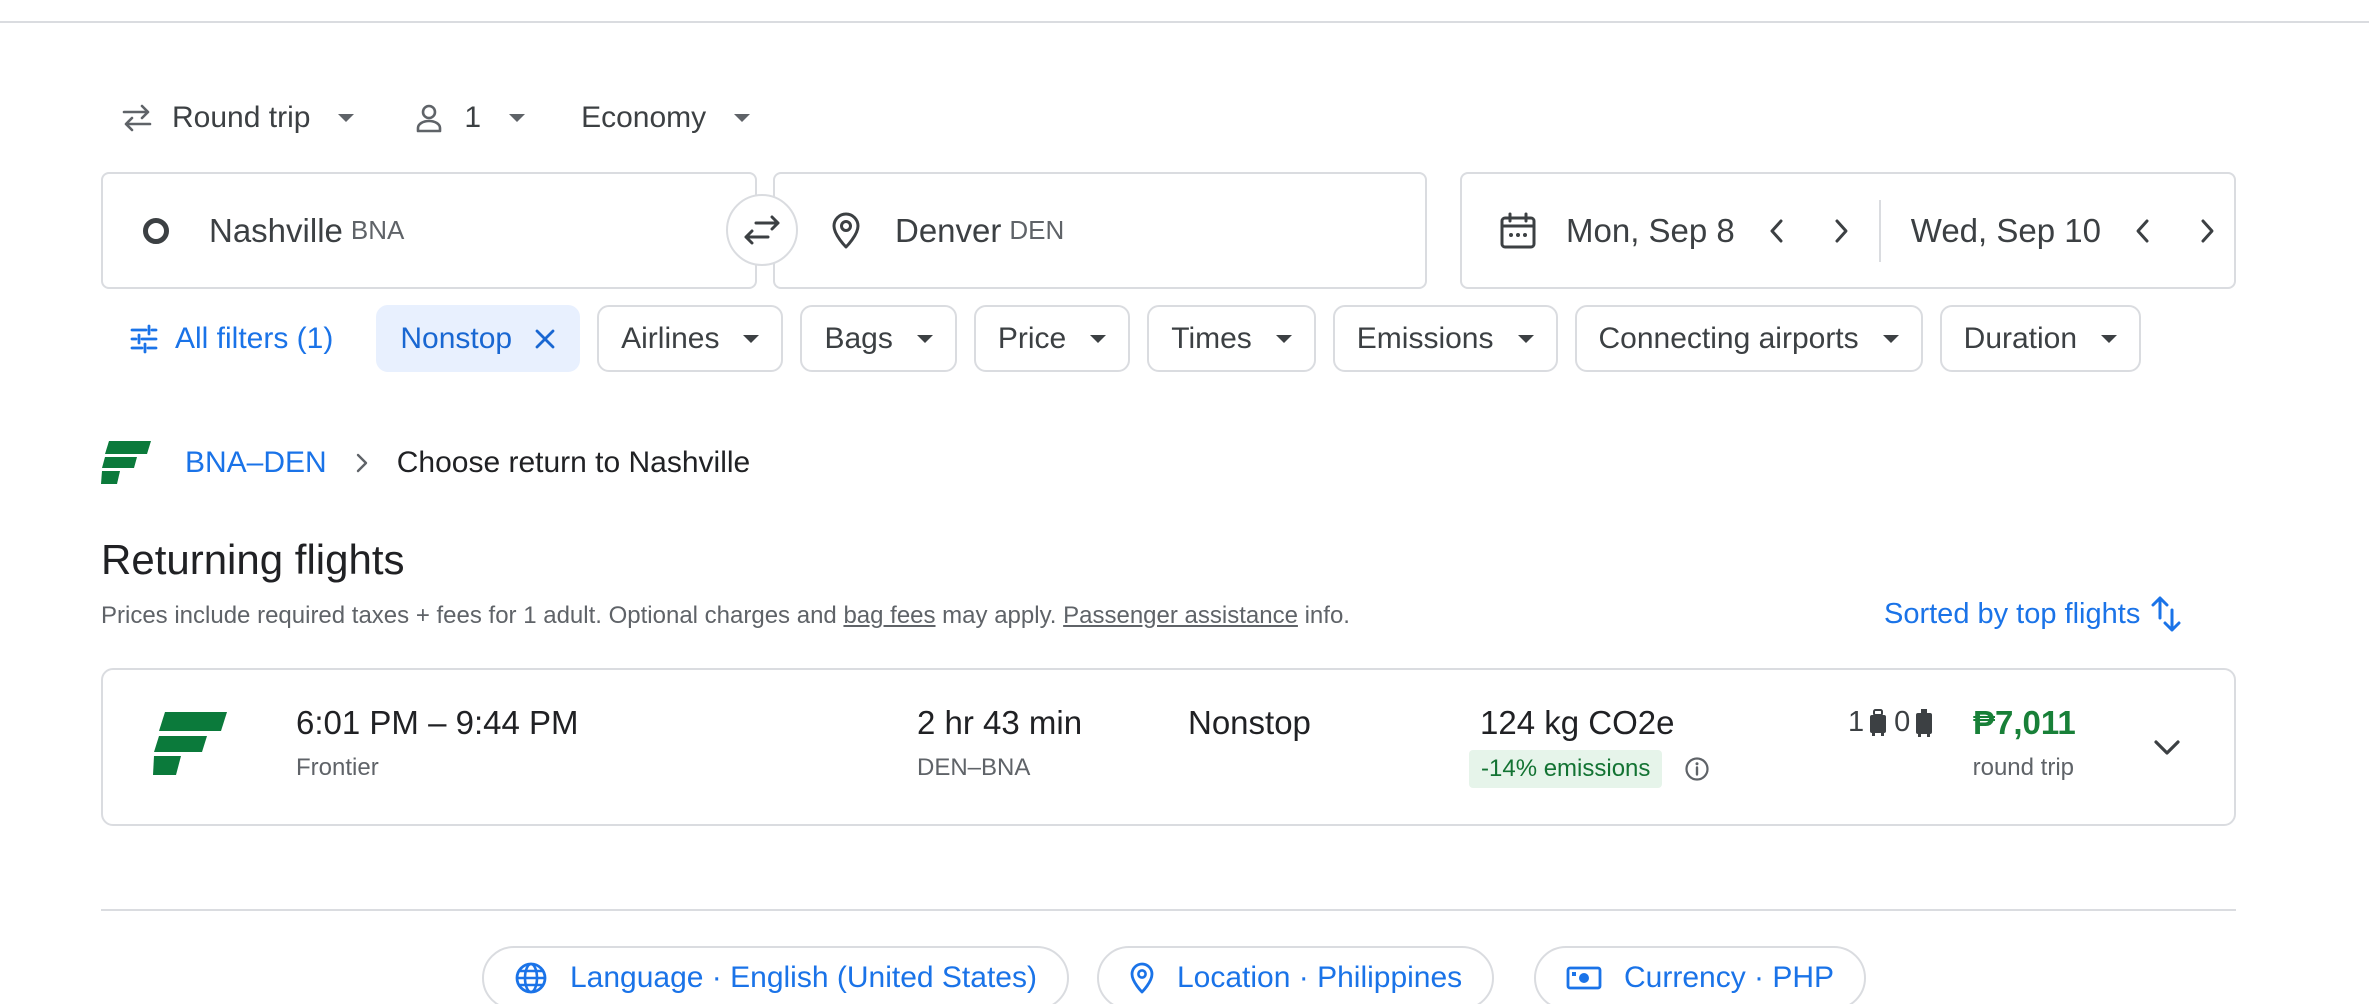 The height and width of the screenshot is (1004, 2369). I want to click on checked-bag-count: 0, so click(1902, 722).